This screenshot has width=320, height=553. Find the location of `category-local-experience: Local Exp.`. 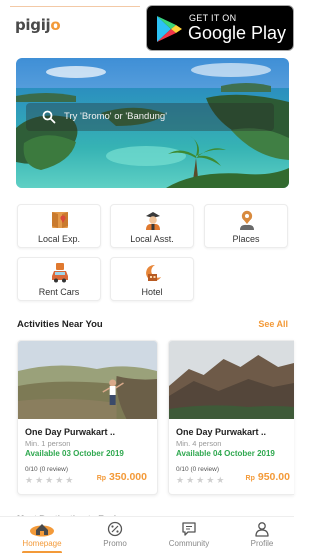

category-local-experience: Local Exp. is located at coordinates (59, 226).